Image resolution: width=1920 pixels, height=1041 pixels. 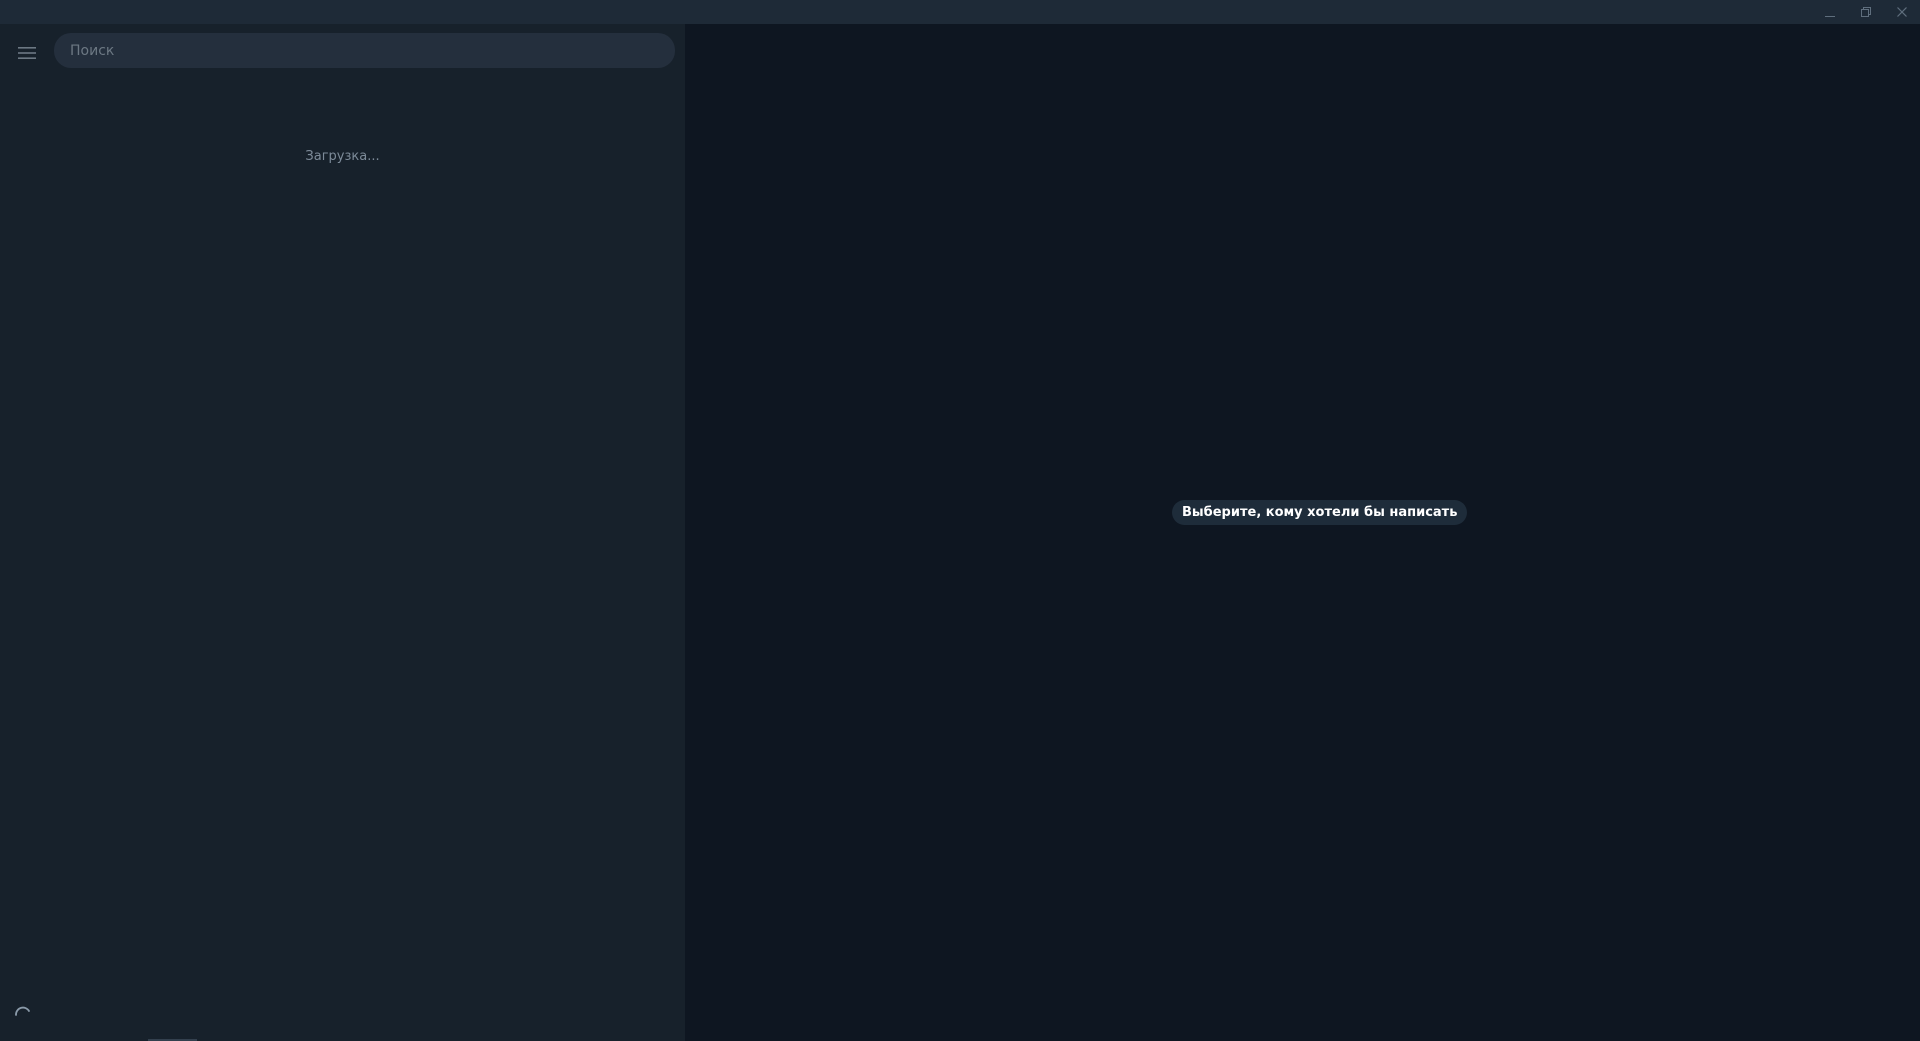 I want to click on title-bar, so click(x=960, y=12).